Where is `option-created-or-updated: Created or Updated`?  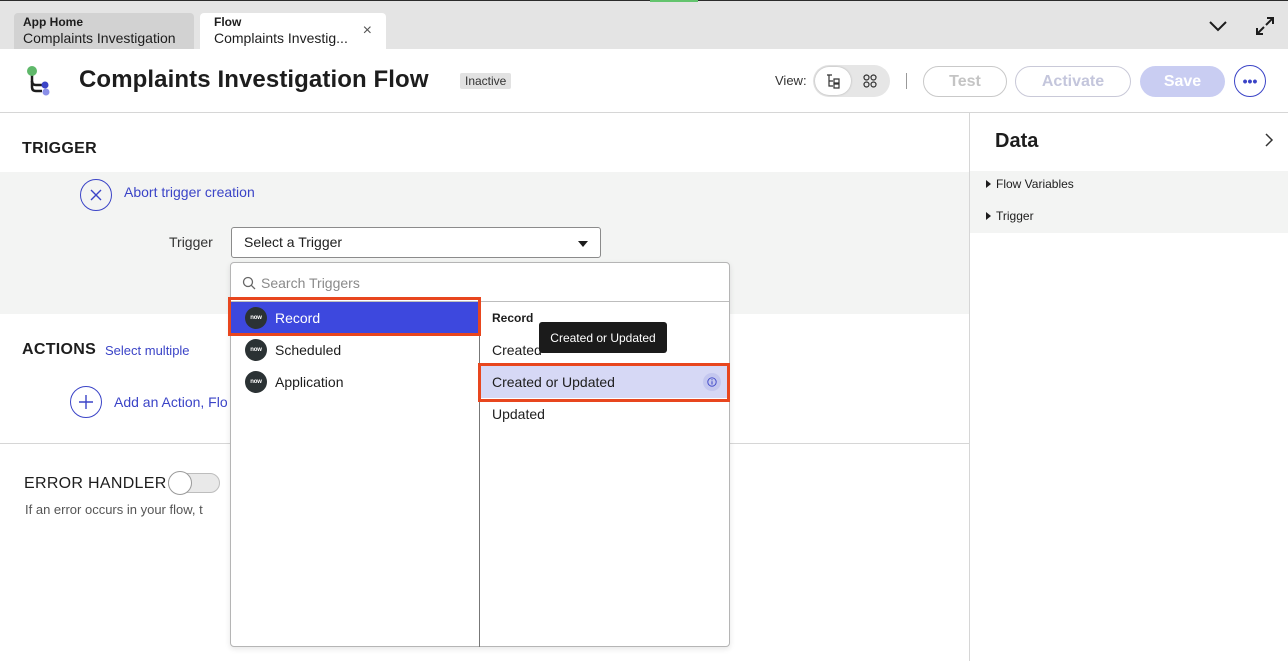
option-created-or-updated: Created or Updated is located at coordinates (604, 382).